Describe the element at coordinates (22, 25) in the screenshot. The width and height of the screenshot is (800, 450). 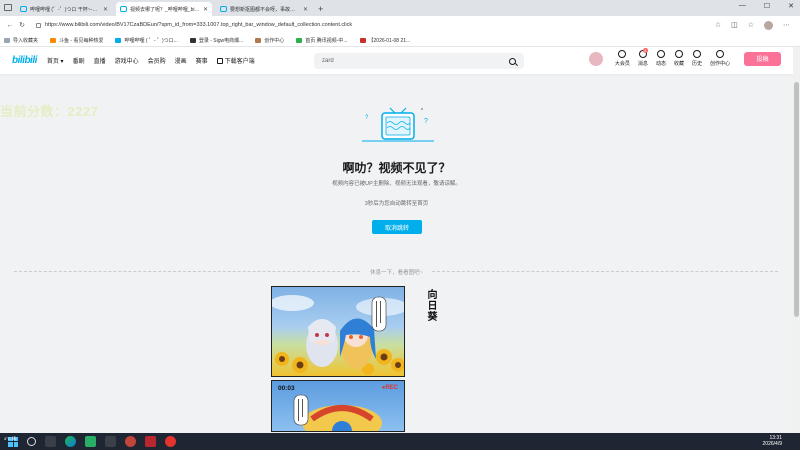
I see `reload-icon: ↻` at that location.